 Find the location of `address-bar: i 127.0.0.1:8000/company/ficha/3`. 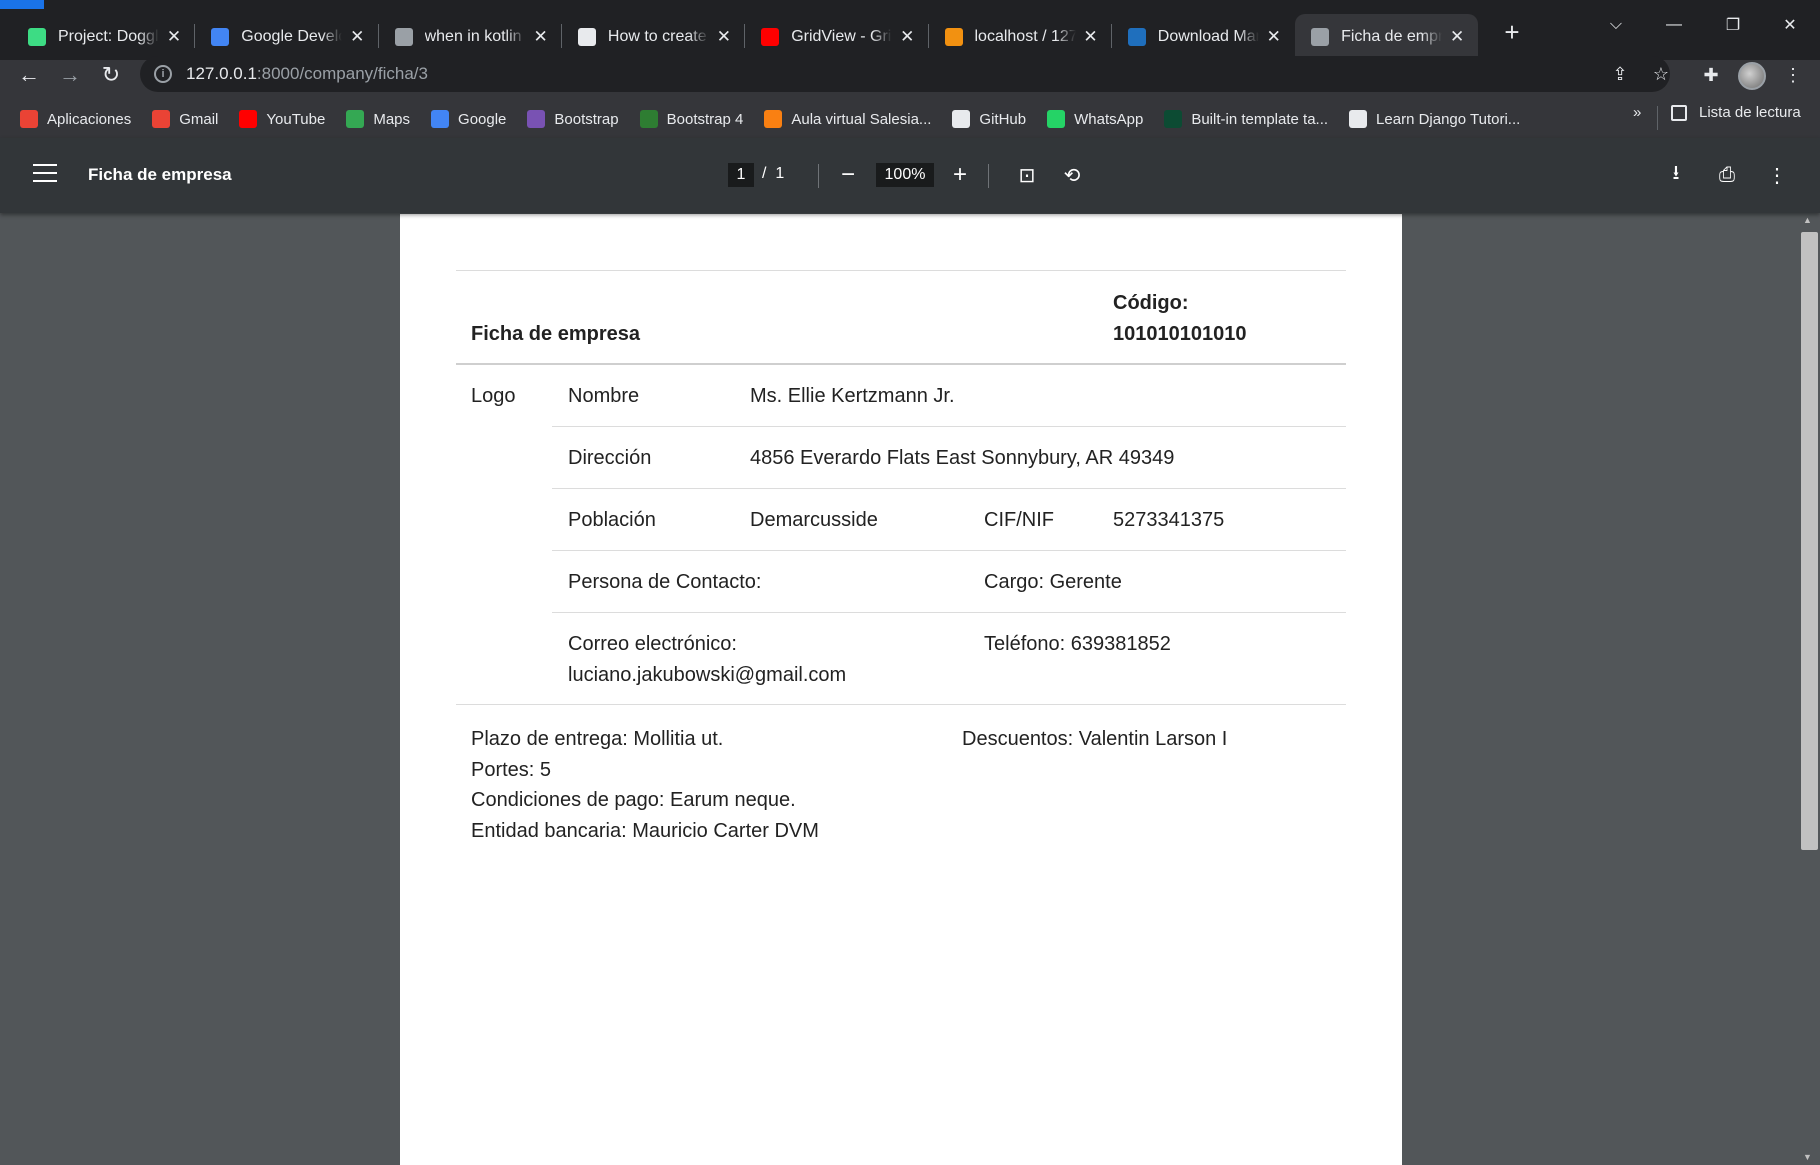

address-bar: i 127.0.0.1:8000/company/ficha/3 is located at coordinates (905, 74).